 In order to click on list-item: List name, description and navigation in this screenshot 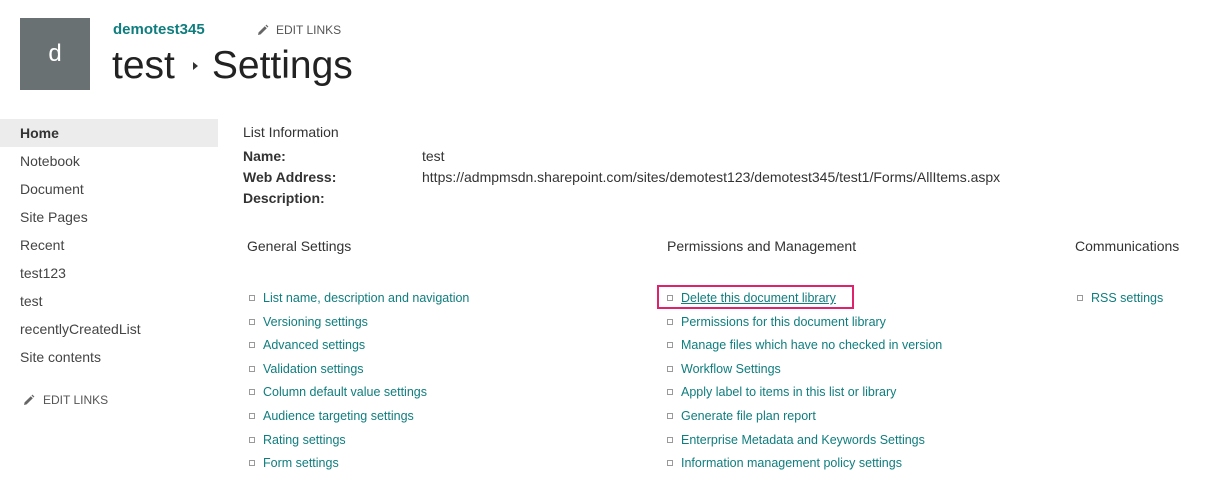, I will do `click(359, 302)`.